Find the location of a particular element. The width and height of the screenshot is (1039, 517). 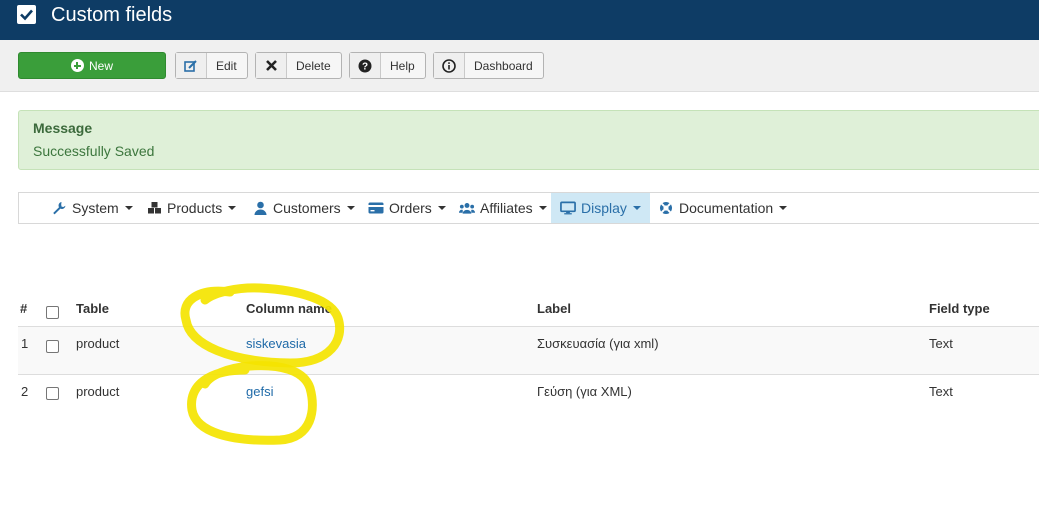

select-all-checkbox is located at coordinates (52, 312).